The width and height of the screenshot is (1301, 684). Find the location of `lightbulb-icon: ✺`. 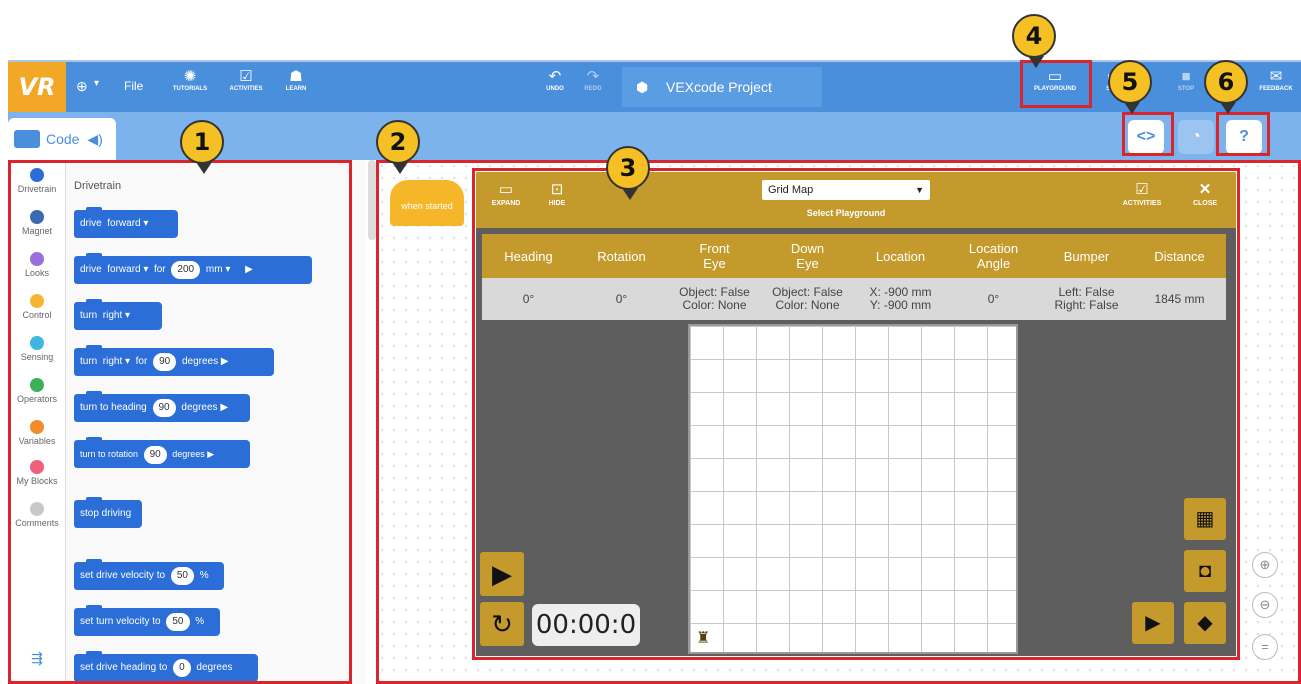

lightbulb-icon: ✺ is located at coordinates (190, 76).